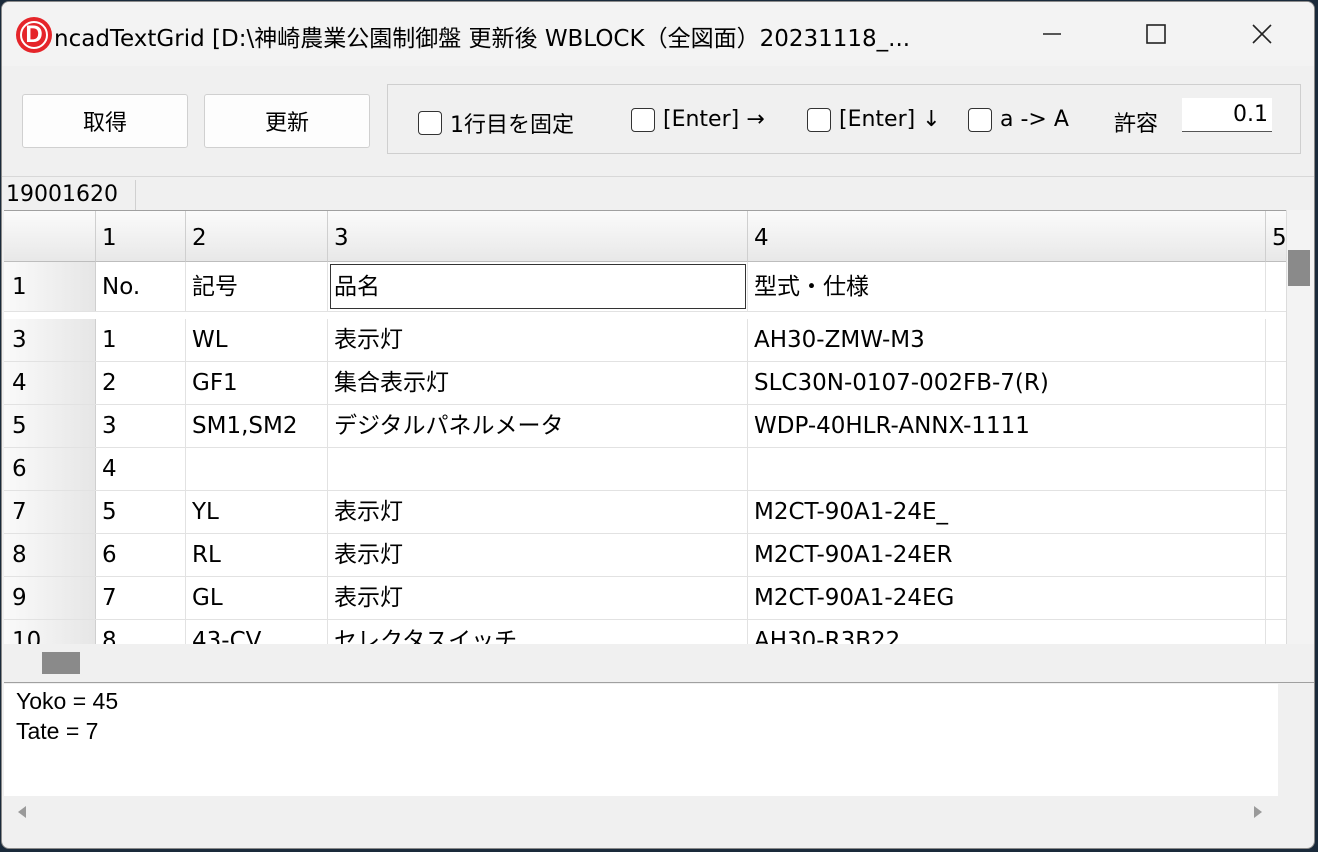 The width and height of the screenshot is (1318, 852). I want to click on close-button, so click(1262, 34).